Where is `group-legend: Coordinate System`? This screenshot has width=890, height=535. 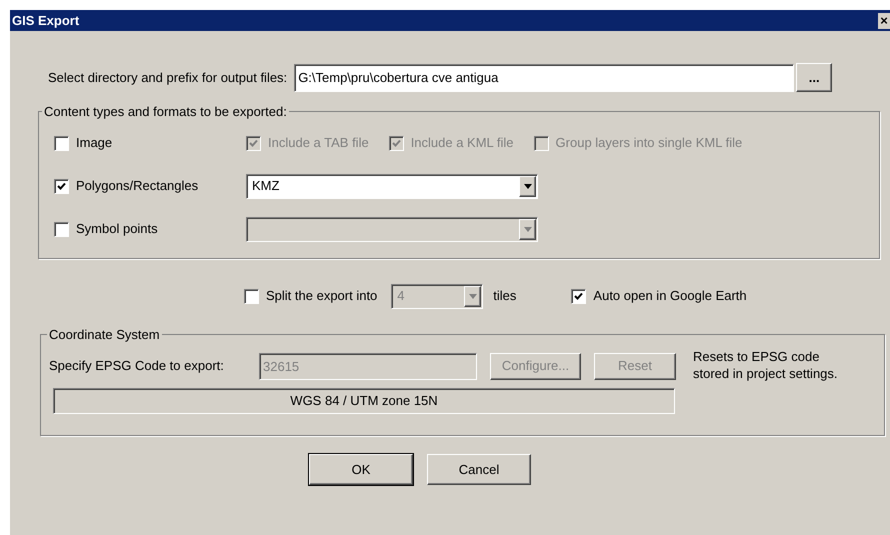 group-legend: Coordinate System is located at coordinates (104, 334).